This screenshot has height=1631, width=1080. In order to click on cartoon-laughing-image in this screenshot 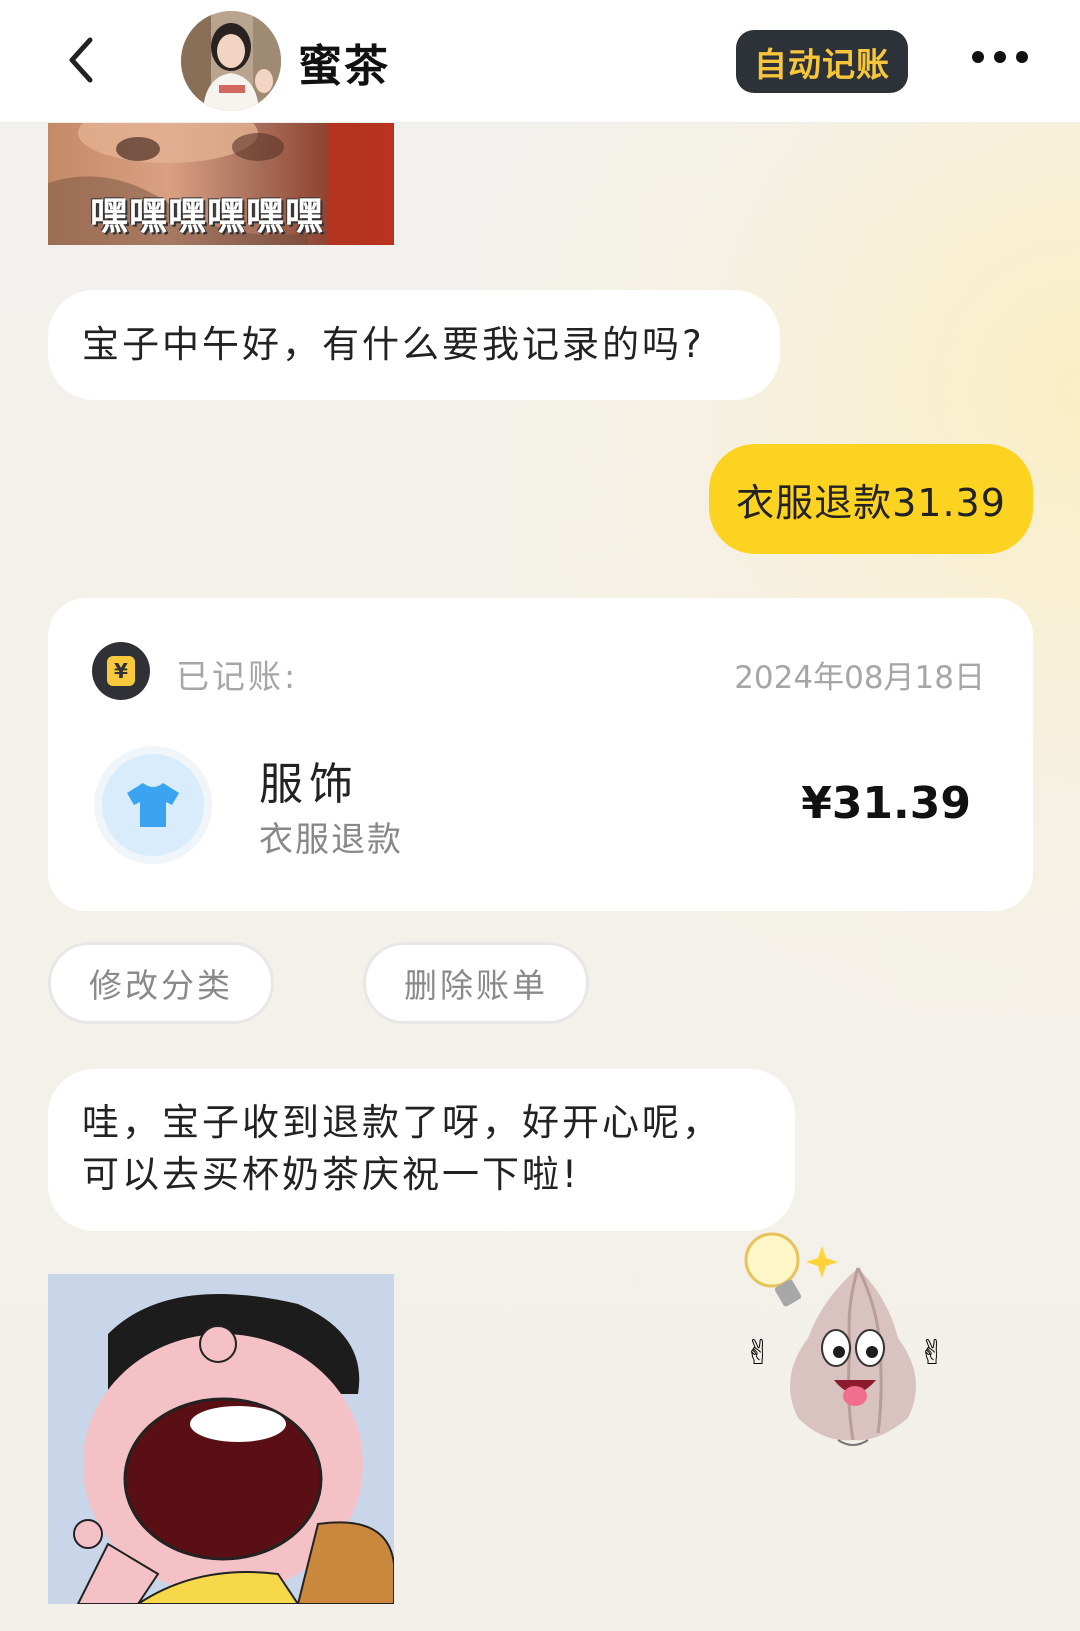, I will do `click(221, 1439)`.